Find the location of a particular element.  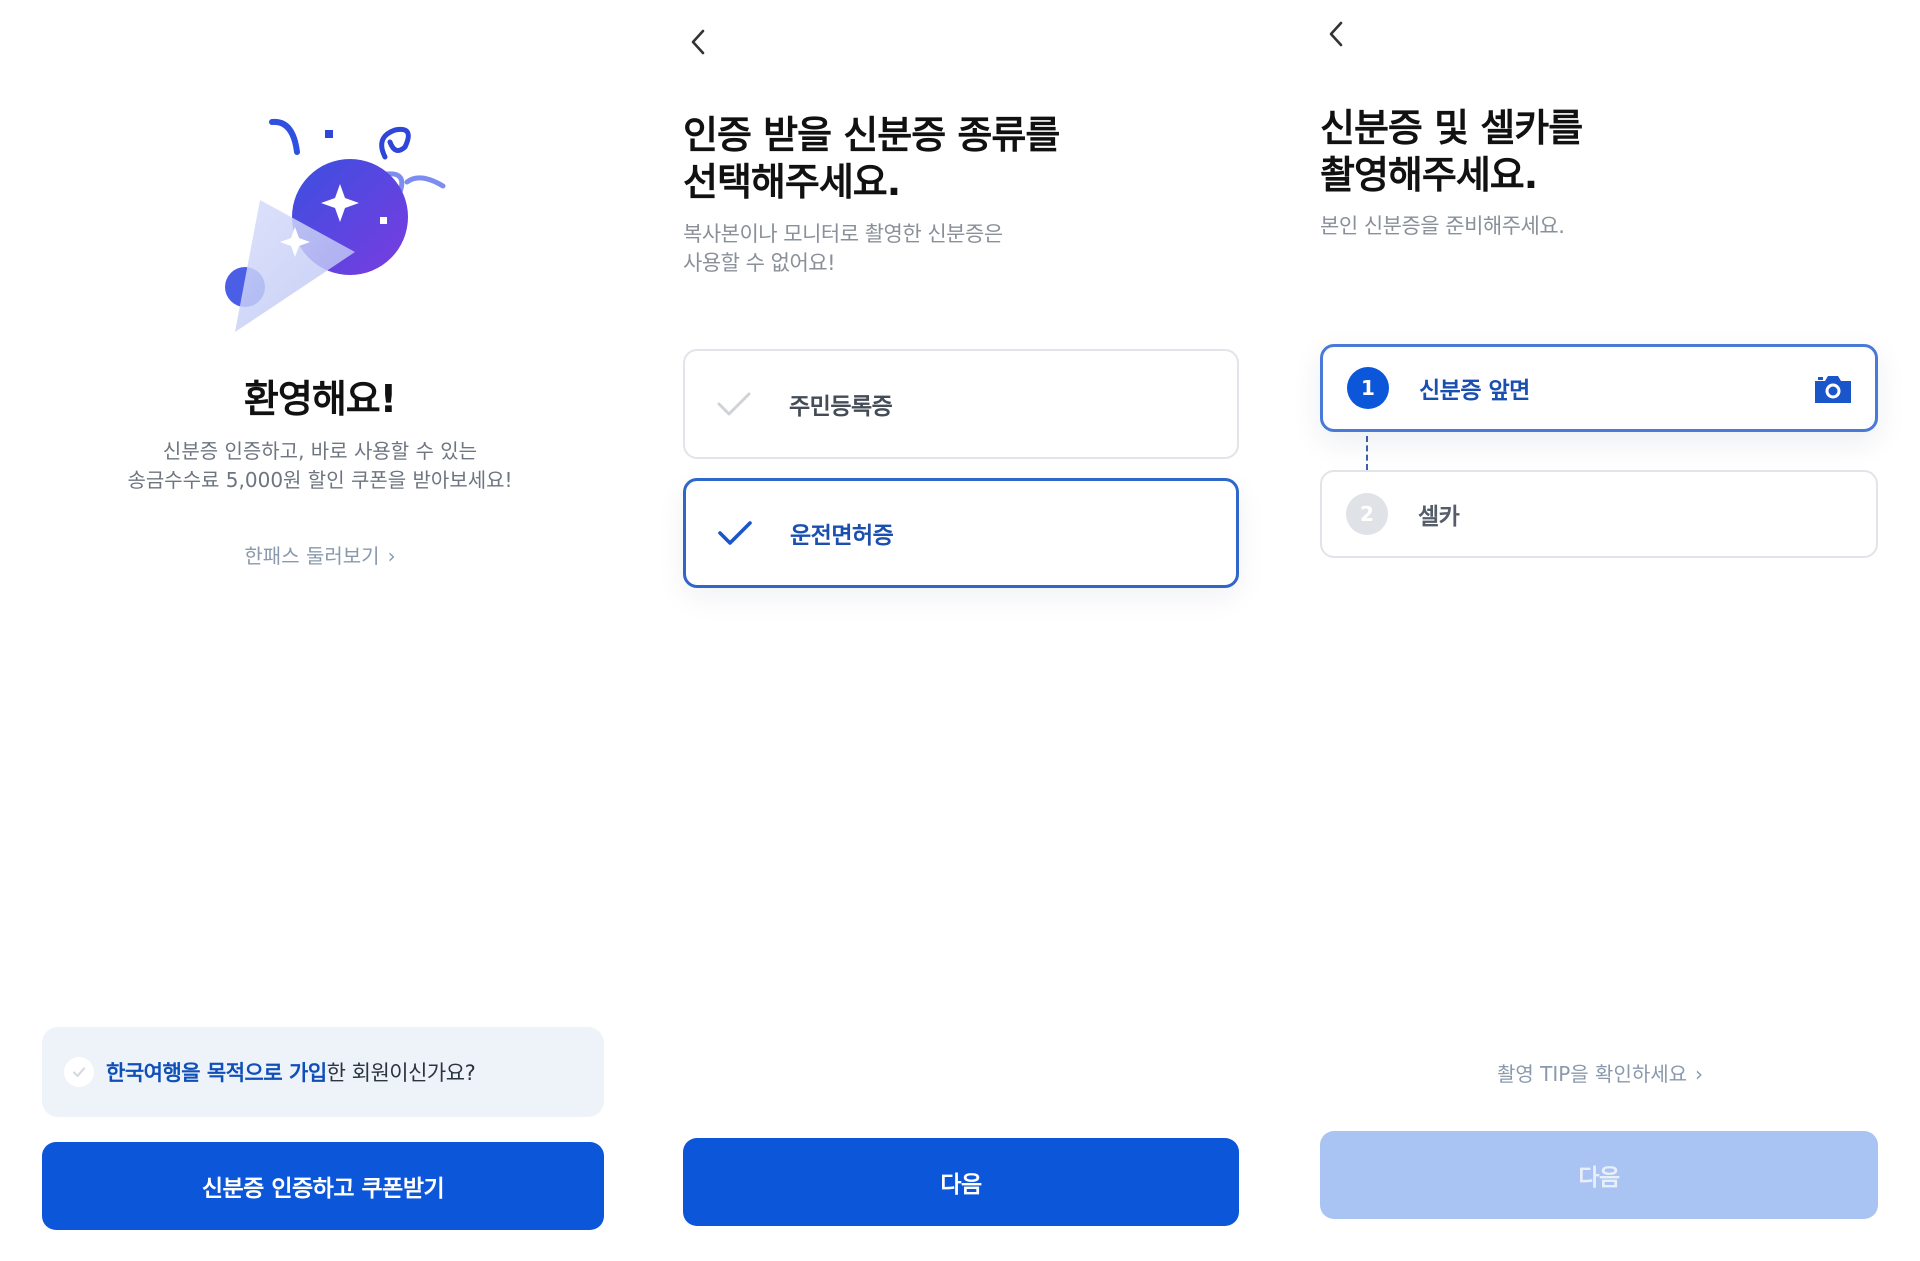

step-id-front: 1 신분증 앞면 is located at coordinates (1599, 388).